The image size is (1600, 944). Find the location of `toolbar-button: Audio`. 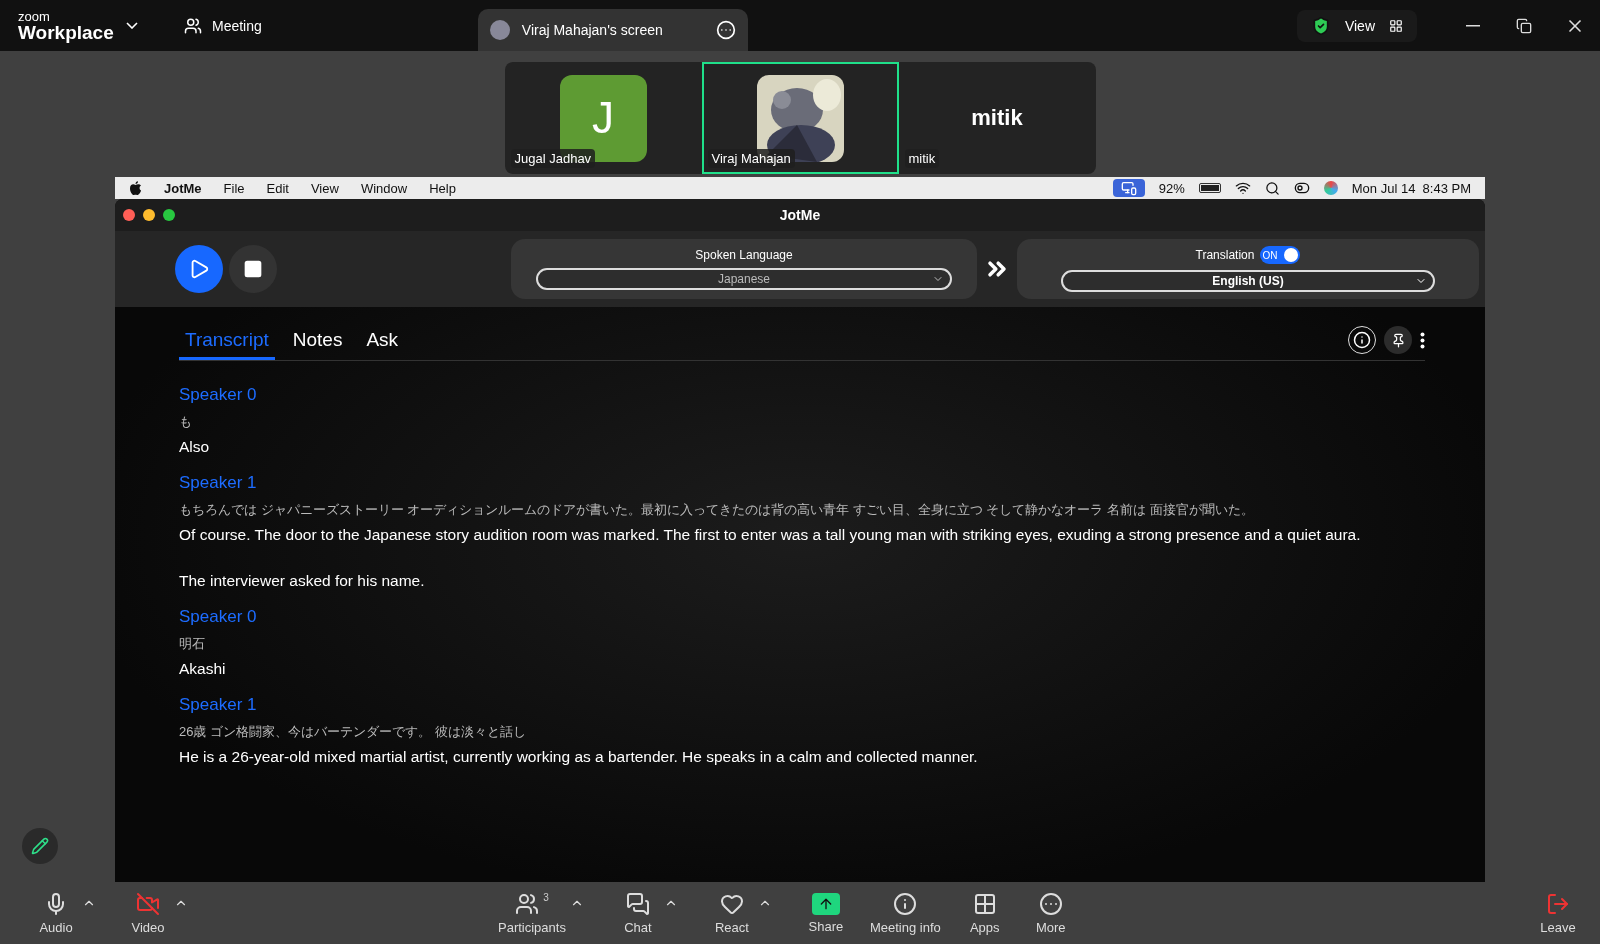

toolbar-button: Audio is located at coordinates (56, 913).